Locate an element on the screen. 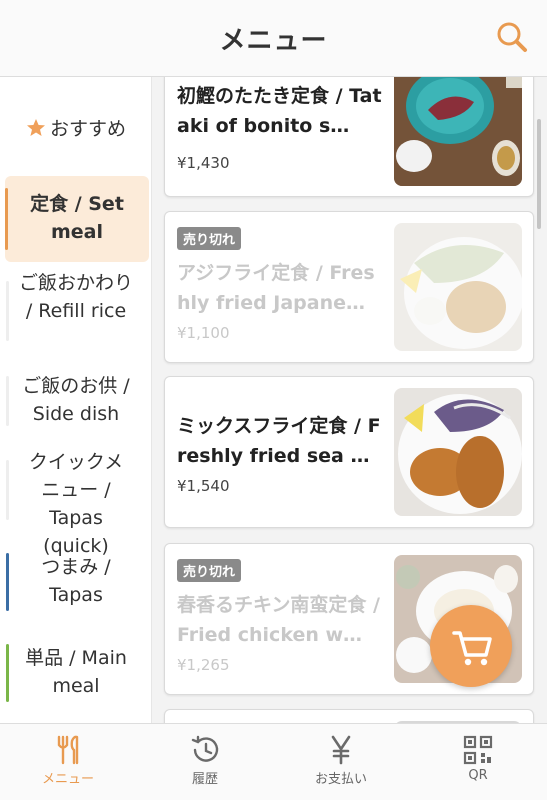 This screenshot has width=547, height=801. sidebar-item-label: おすすめ is located at coordinates (87, 129).